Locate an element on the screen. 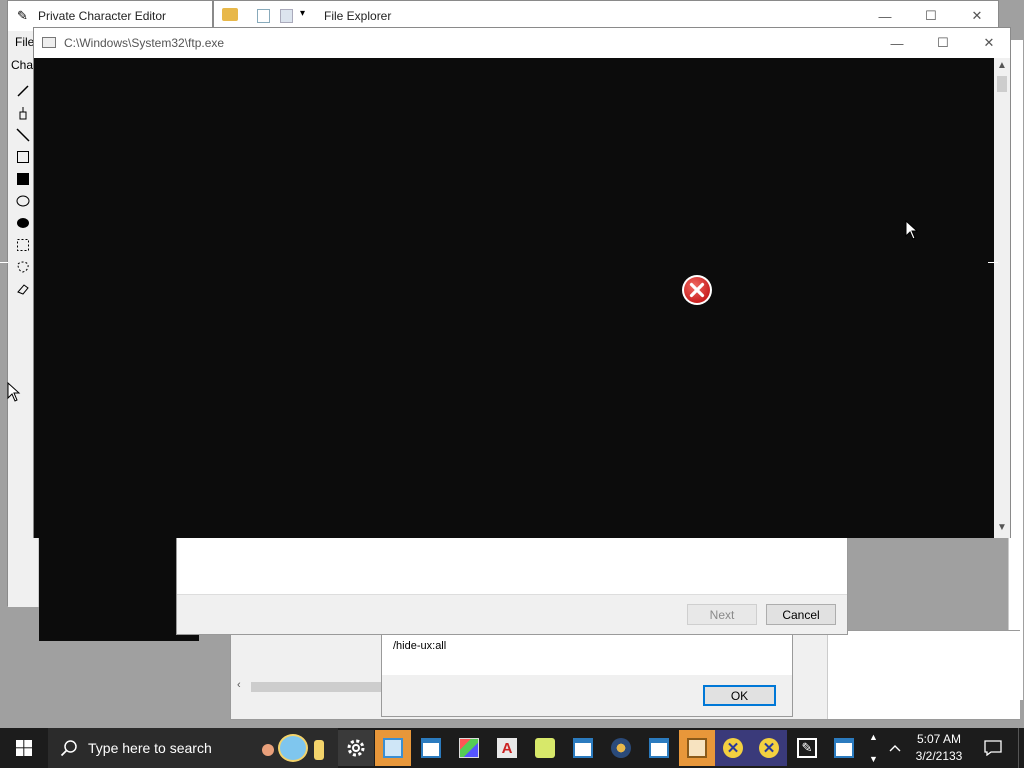  chevron-up-icon: ▲ is located at coordinates (873, 737).